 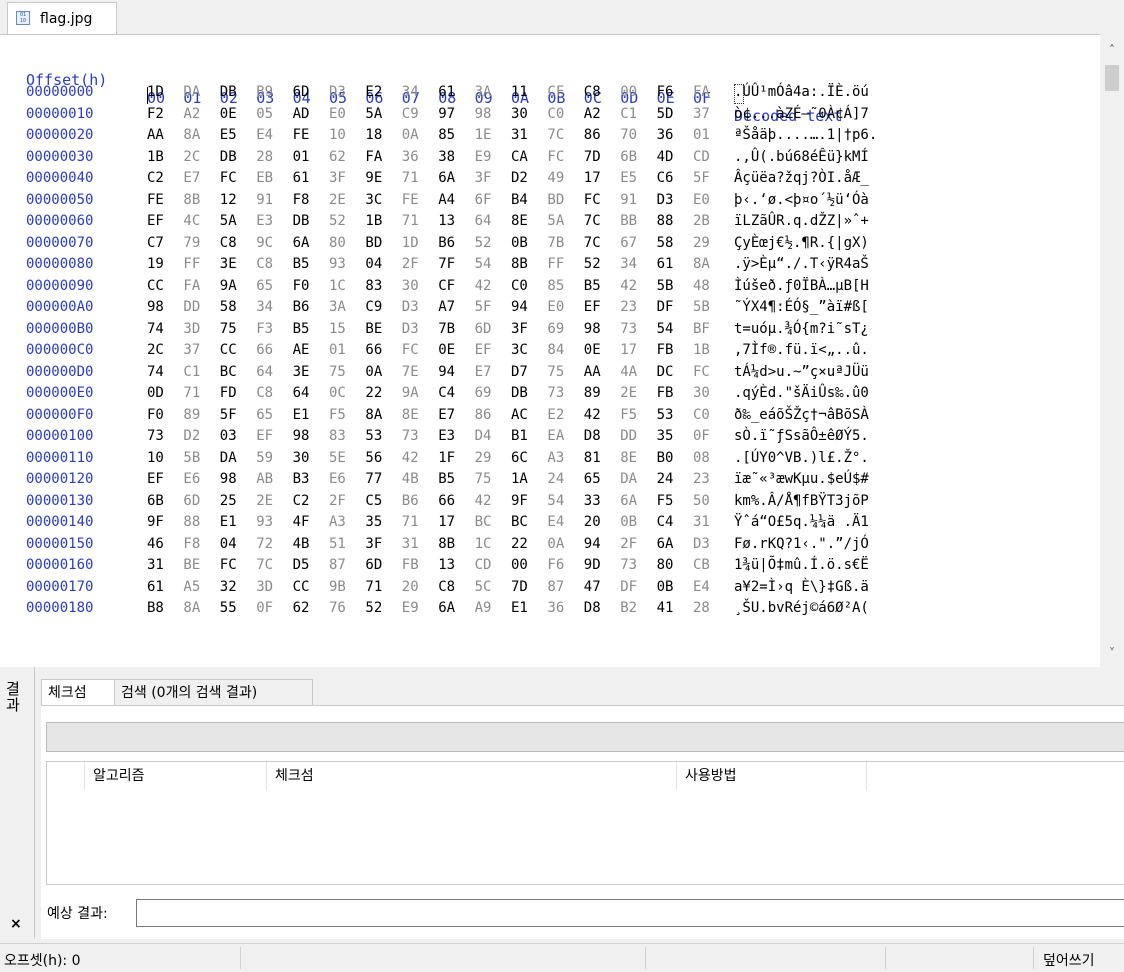 I want to click on decoded-text: .qýÈd."šÄiÛs‰.û0, so click(x=801, y=393).